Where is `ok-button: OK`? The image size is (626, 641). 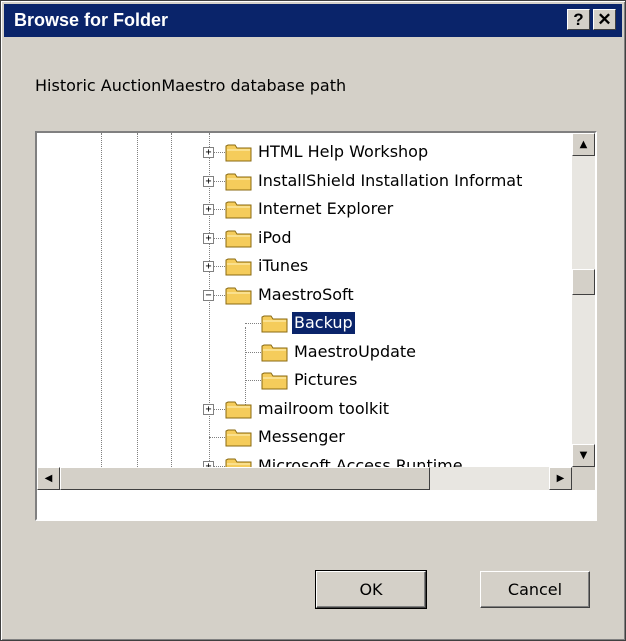 ok-button: OK is located at coordinates (371, 589).